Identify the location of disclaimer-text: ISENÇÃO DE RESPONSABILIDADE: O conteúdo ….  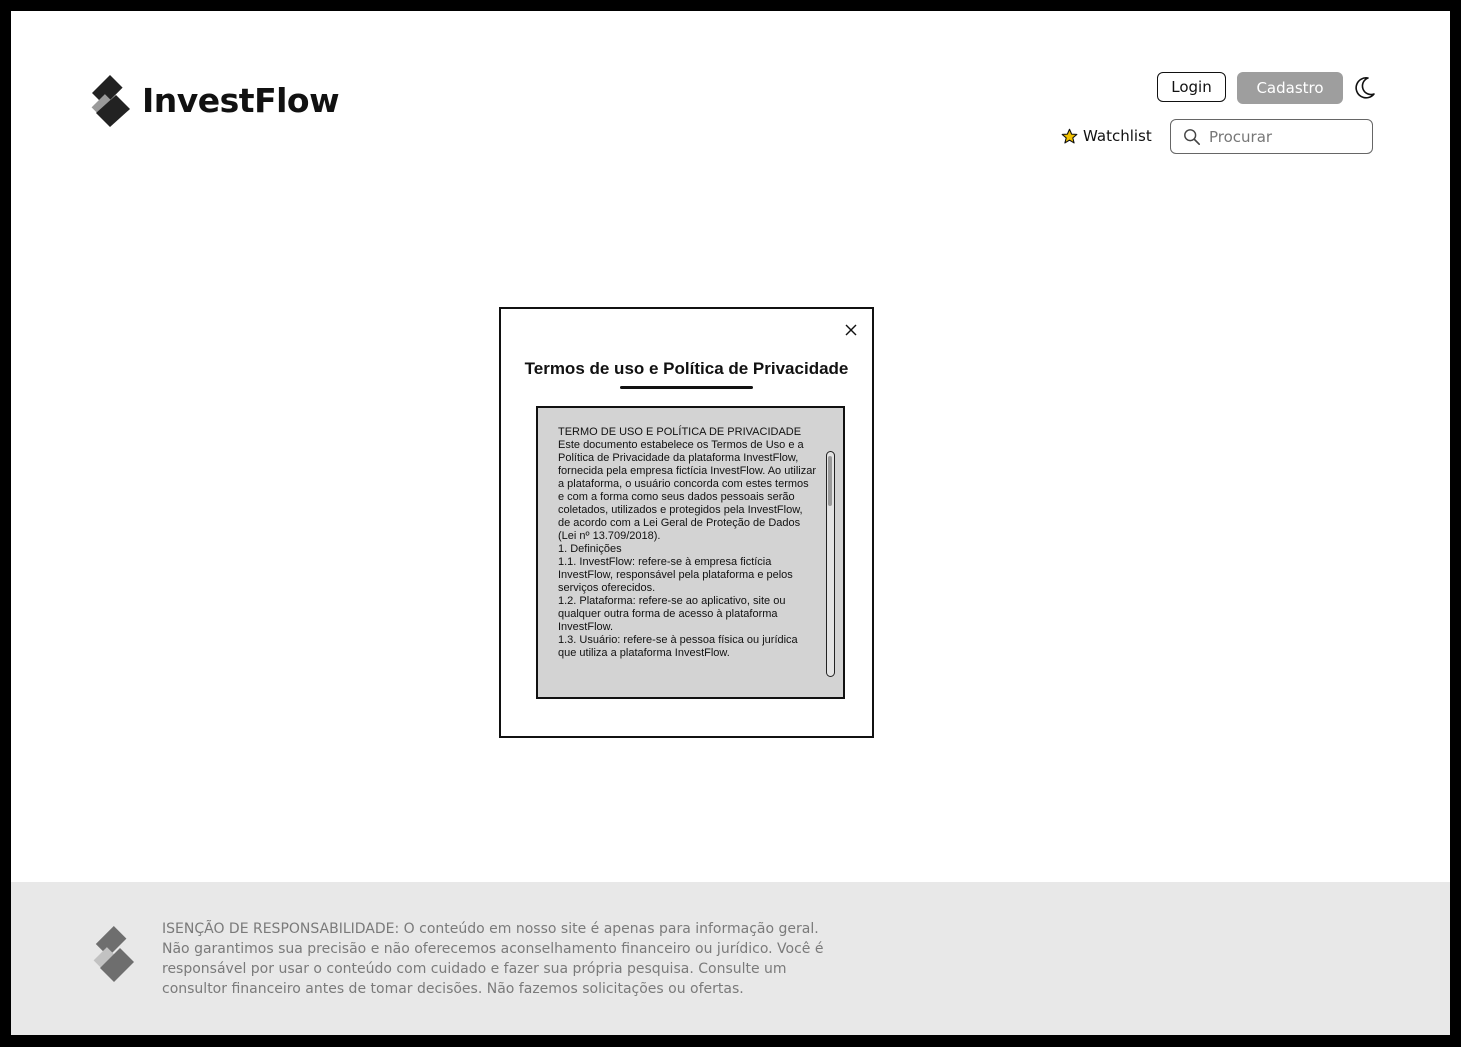
(493, 959).